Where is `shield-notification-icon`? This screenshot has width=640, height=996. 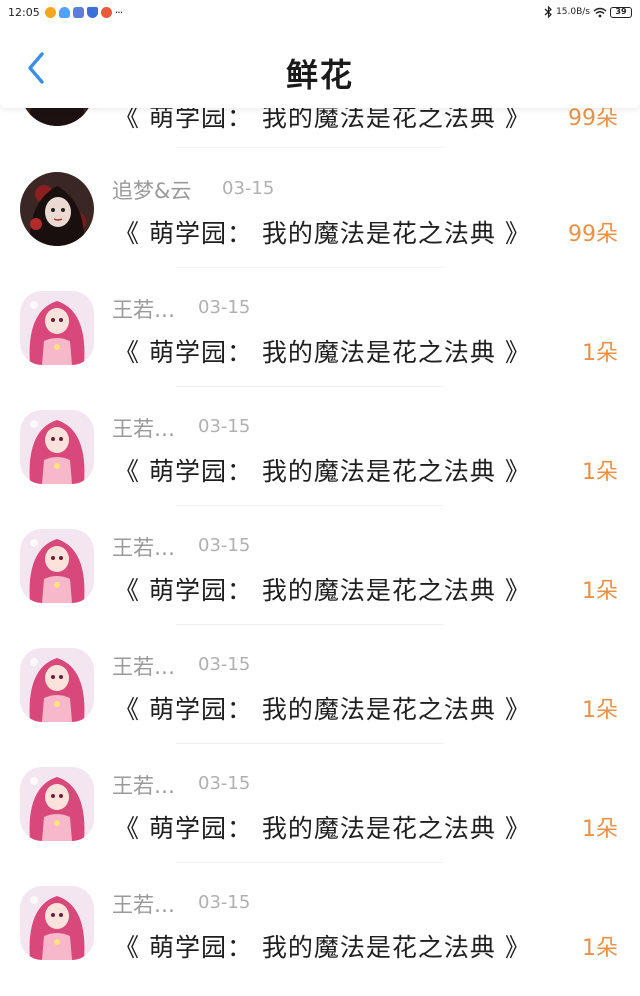 shield-notification-icon is located at coordinates (92, 12).